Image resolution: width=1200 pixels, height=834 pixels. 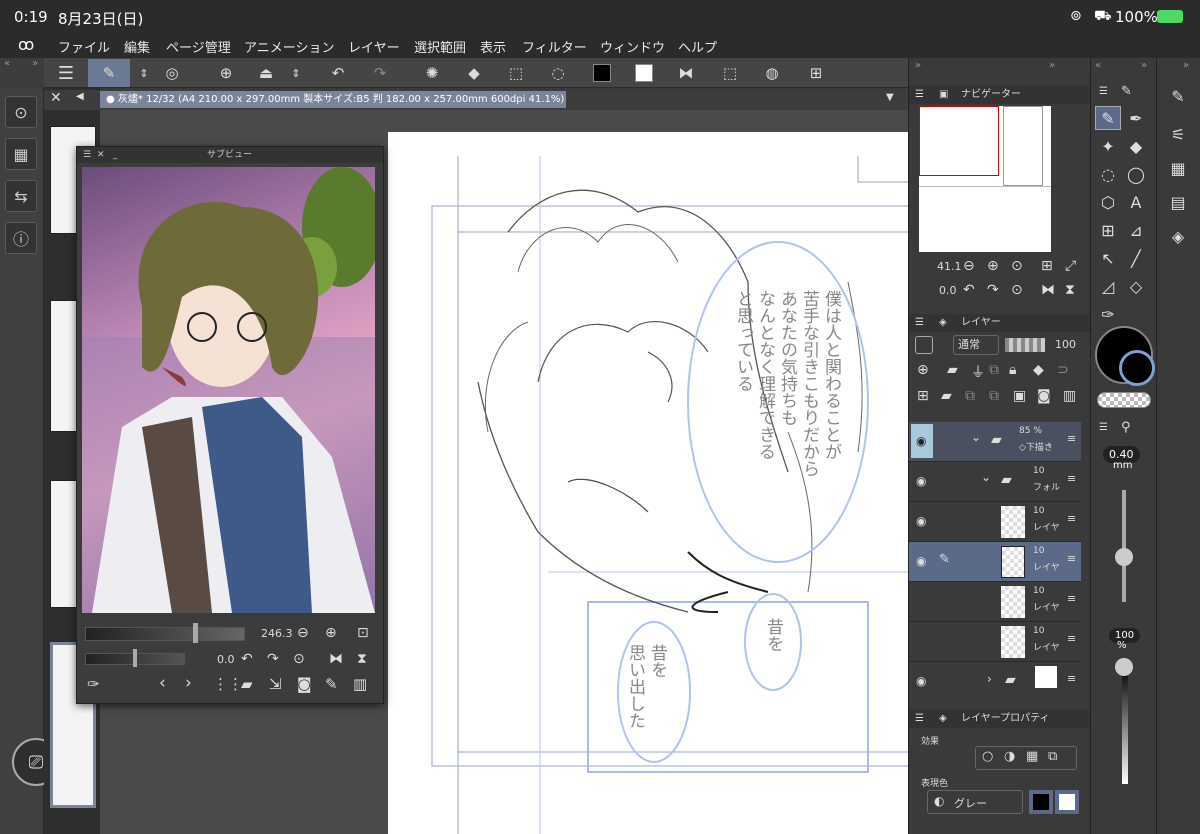 What do you see at coordinates (432, 73) in the screenshot?
I see `loading-icon: ✺` at bounding box center [432, 73].